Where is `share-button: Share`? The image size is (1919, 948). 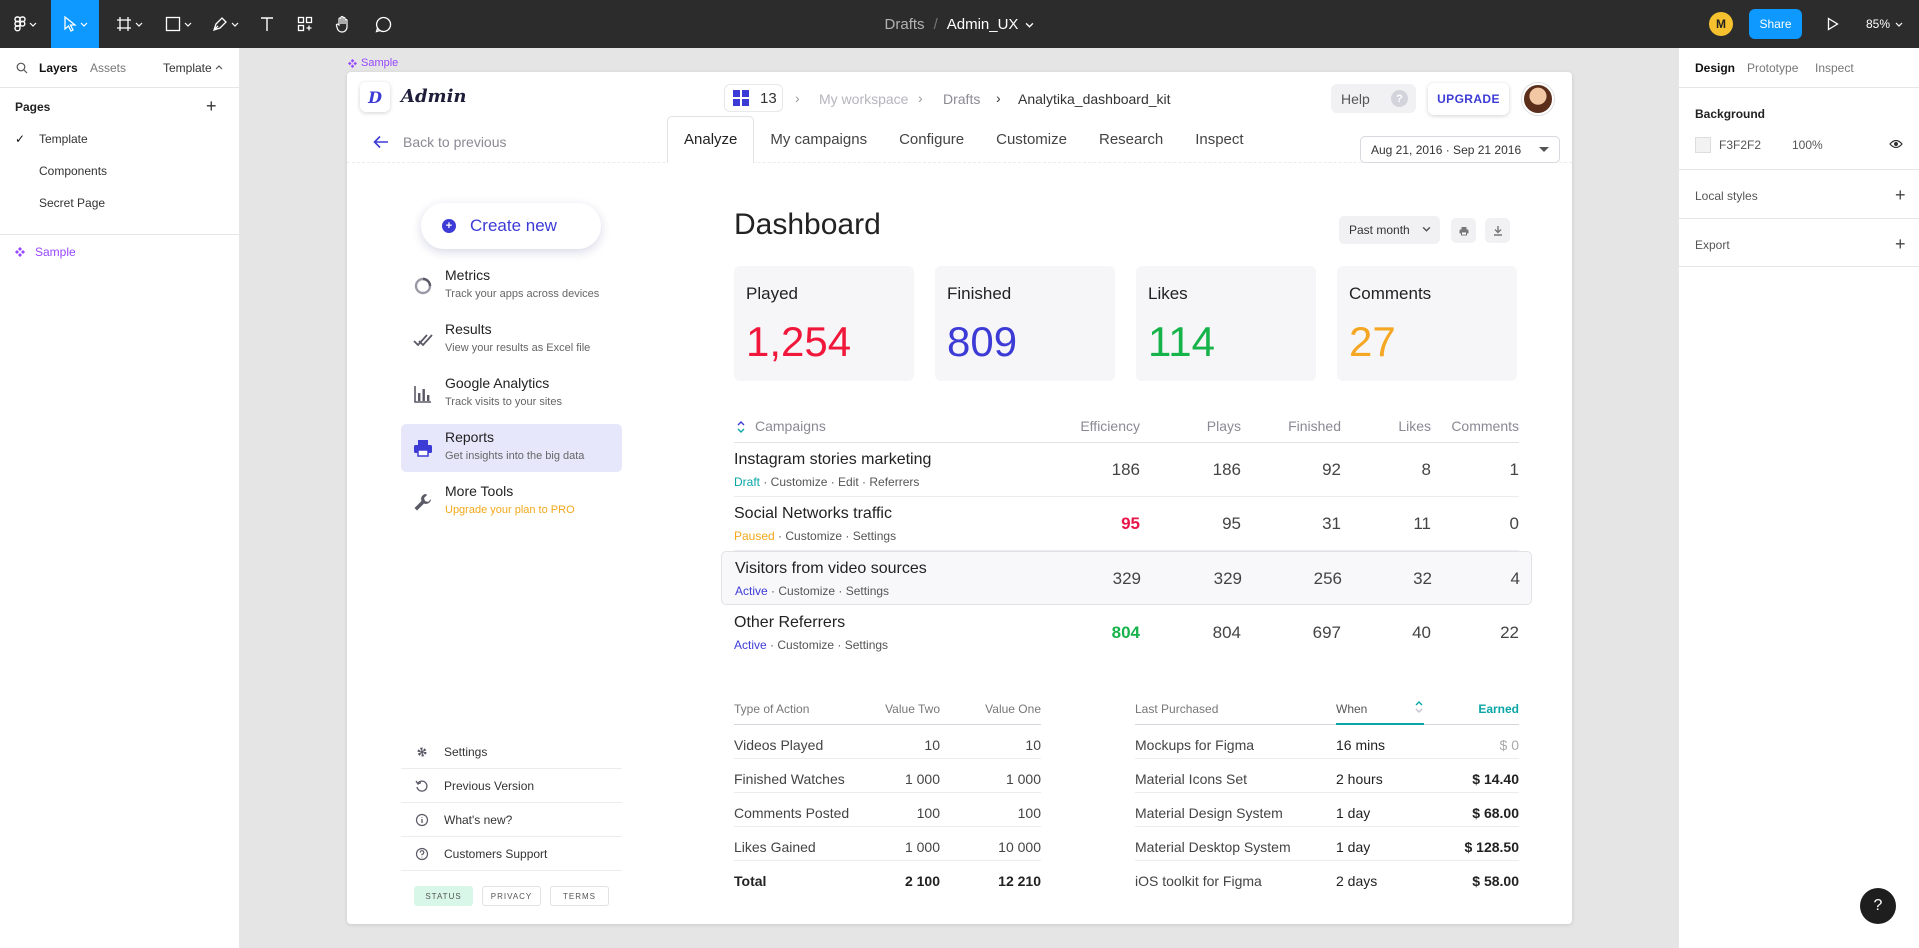
share-button: Share is located at coordinates (1775, 24).